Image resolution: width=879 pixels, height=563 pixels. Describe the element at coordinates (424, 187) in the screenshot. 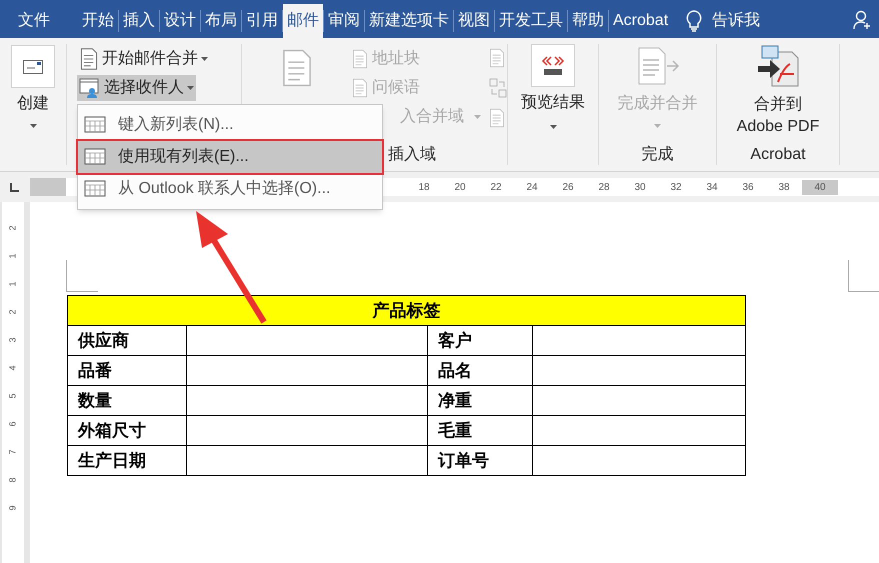

I see `ruler-number: 18` at that location.